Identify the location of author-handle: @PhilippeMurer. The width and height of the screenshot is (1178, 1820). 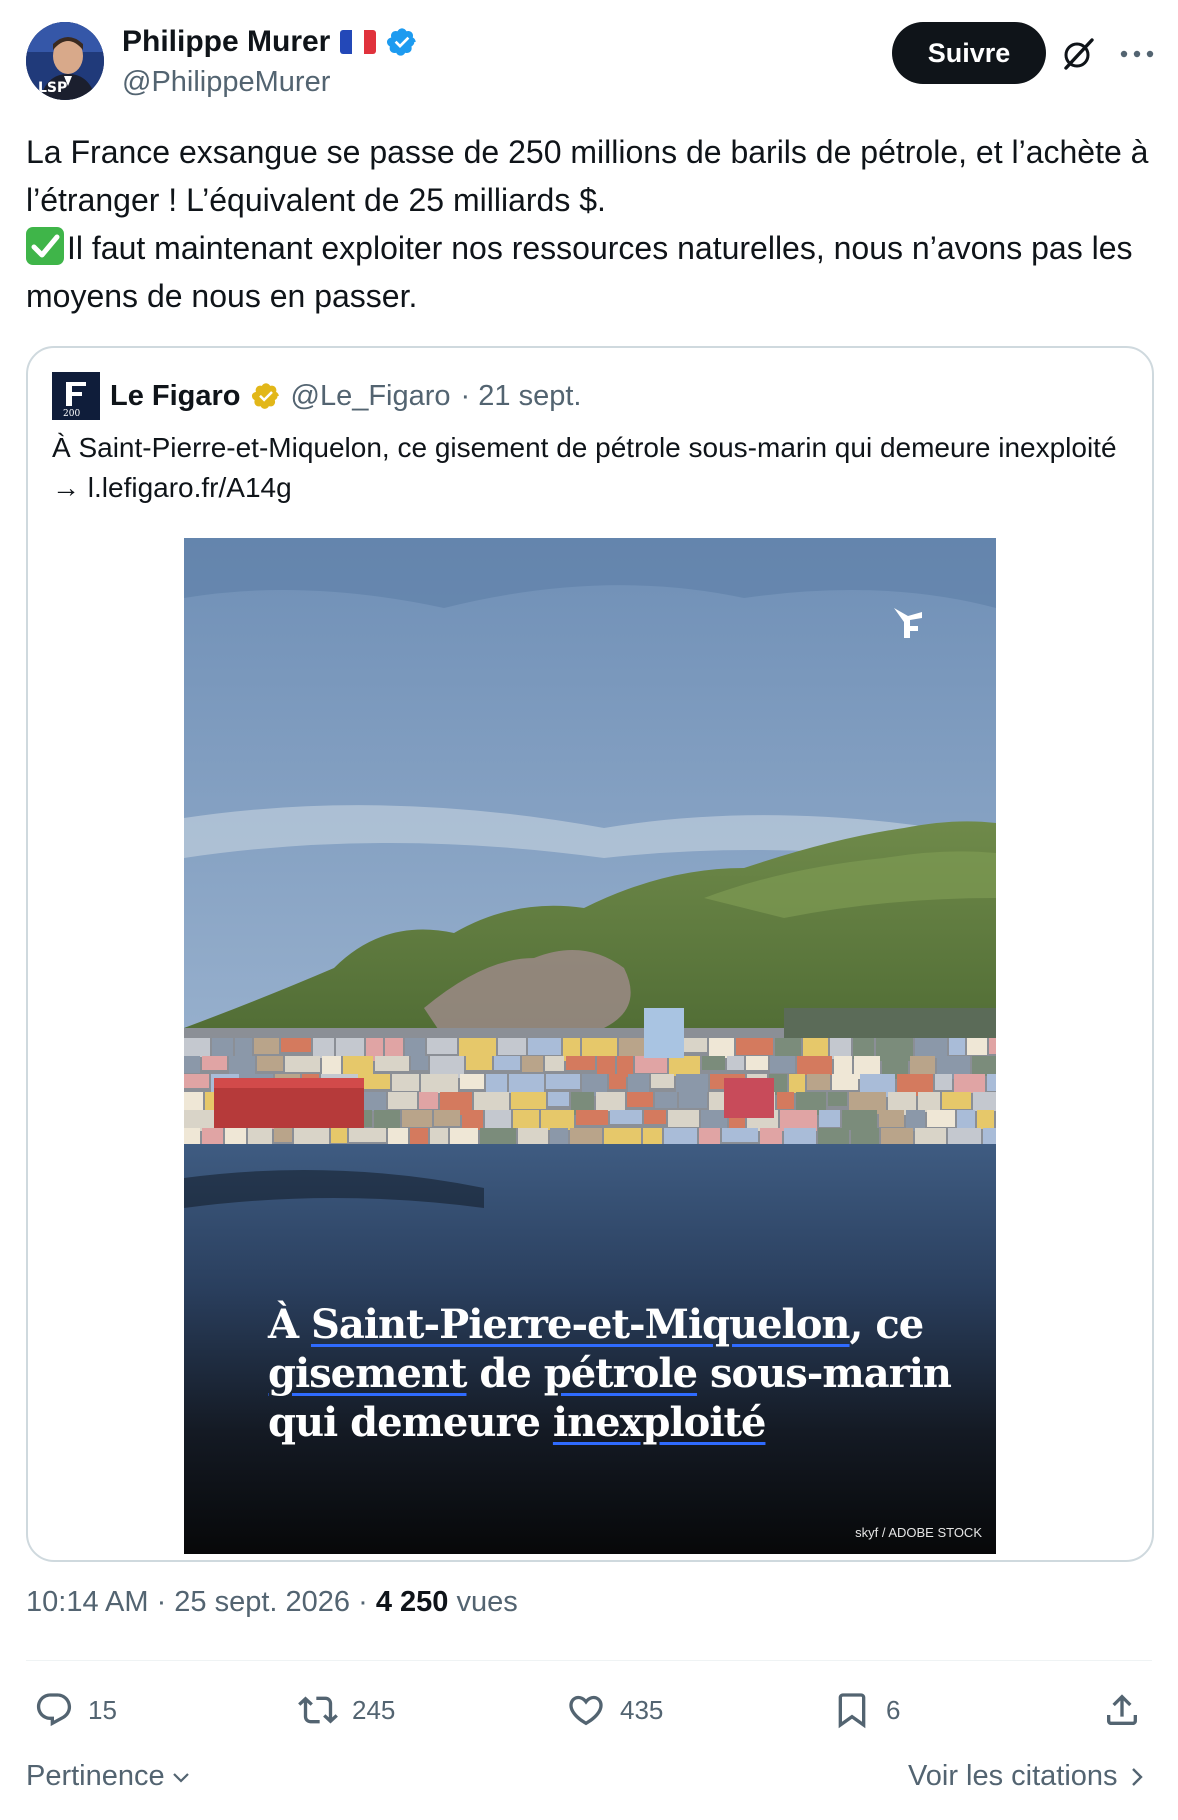
(226, 82).